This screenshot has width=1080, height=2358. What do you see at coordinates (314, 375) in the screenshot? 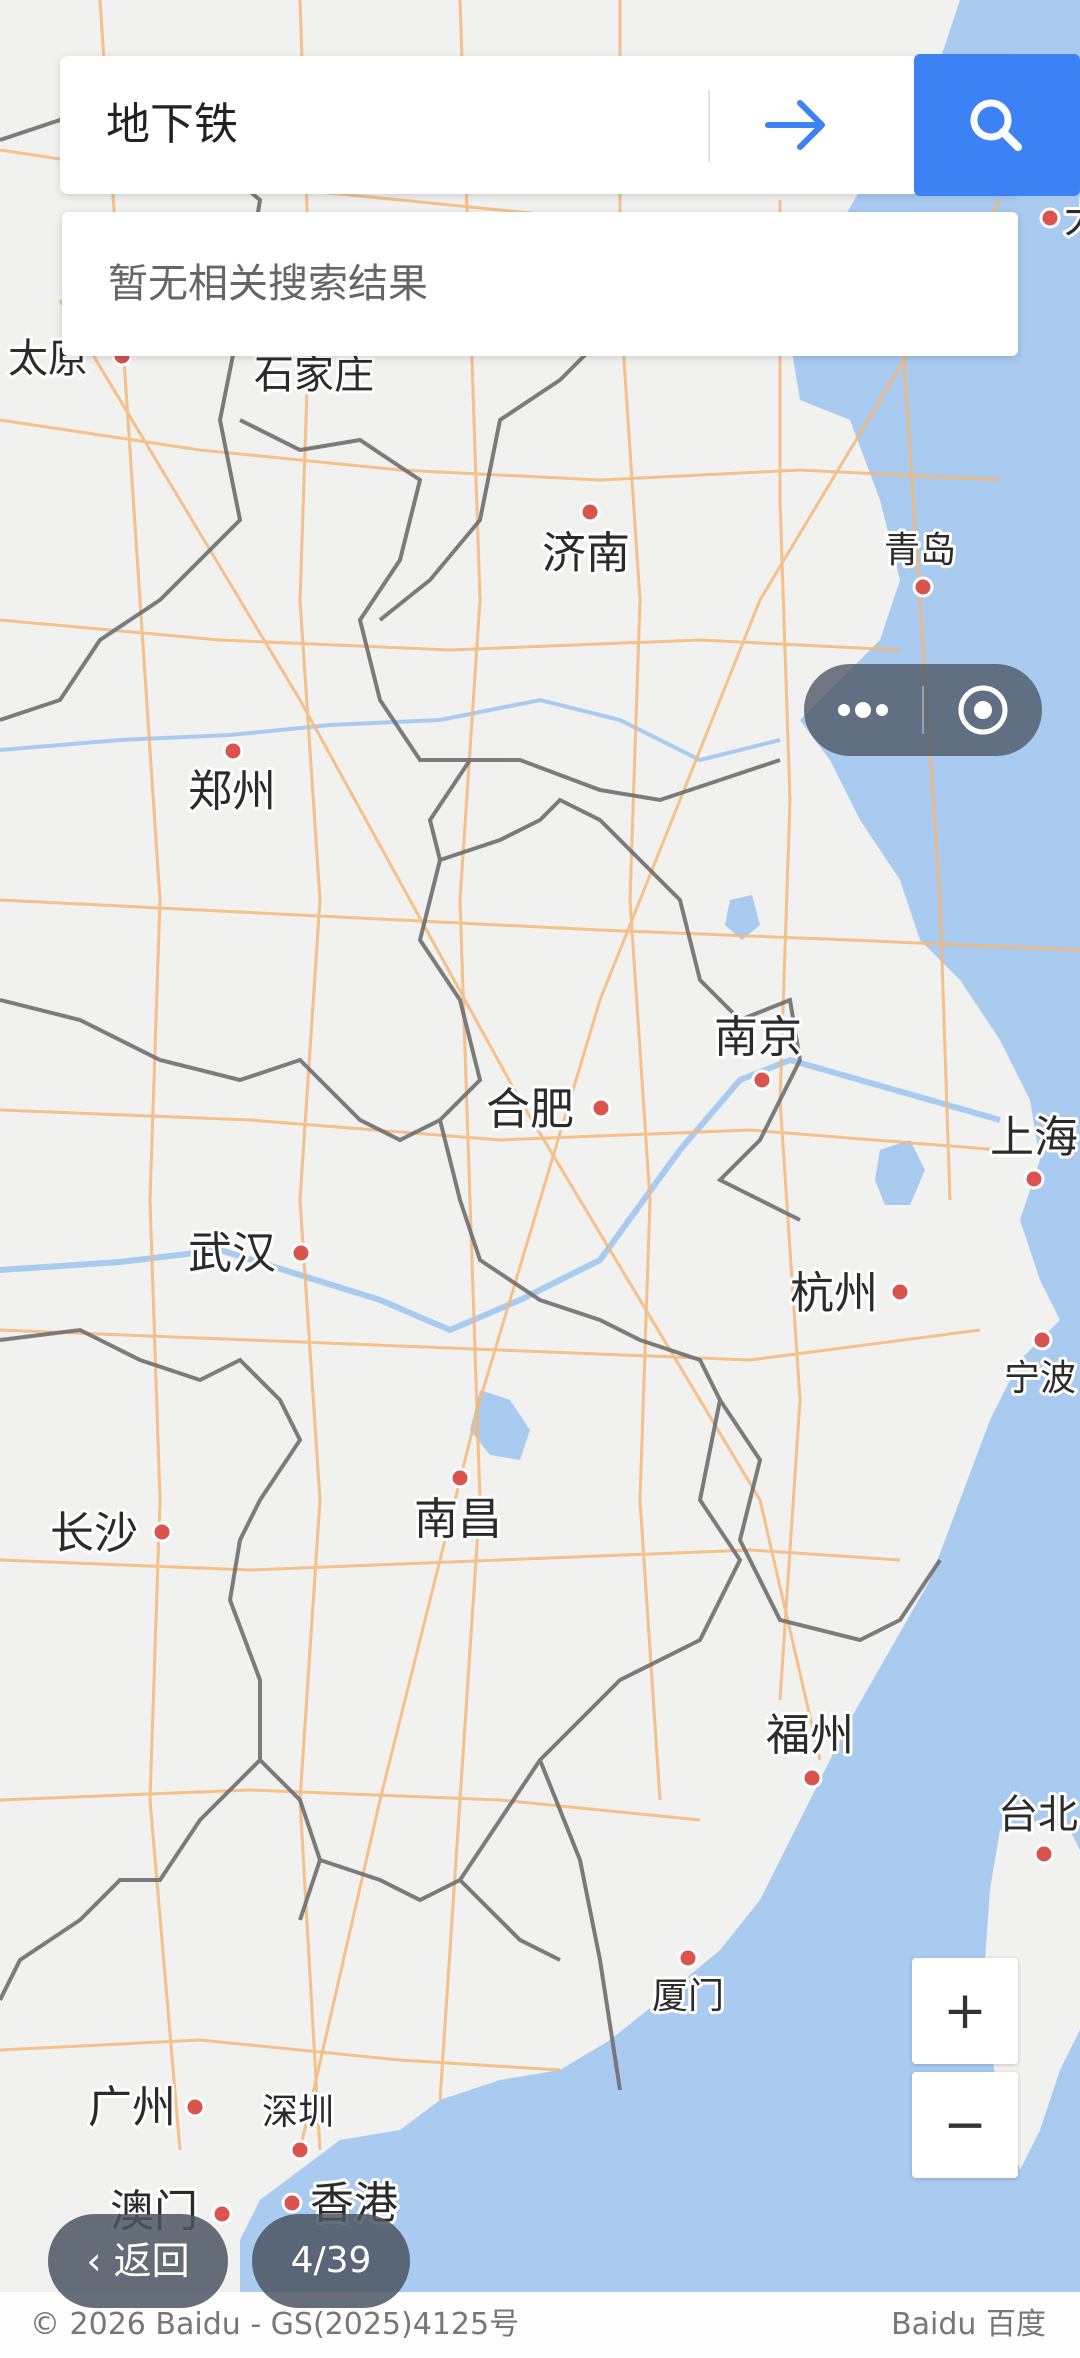
I see `city-label: 石家庄` at bounding box center [314, 375].